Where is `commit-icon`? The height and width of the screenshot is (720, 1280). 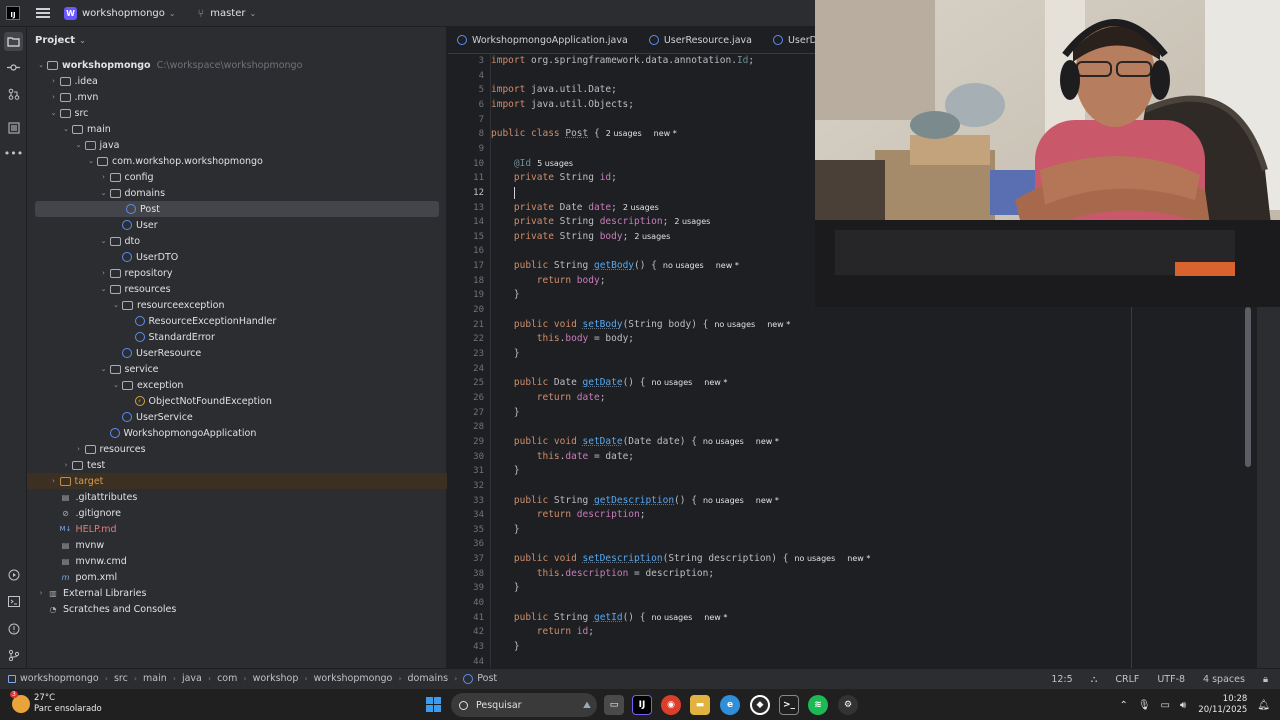
commit-icon is located at coordinates (13, 67).